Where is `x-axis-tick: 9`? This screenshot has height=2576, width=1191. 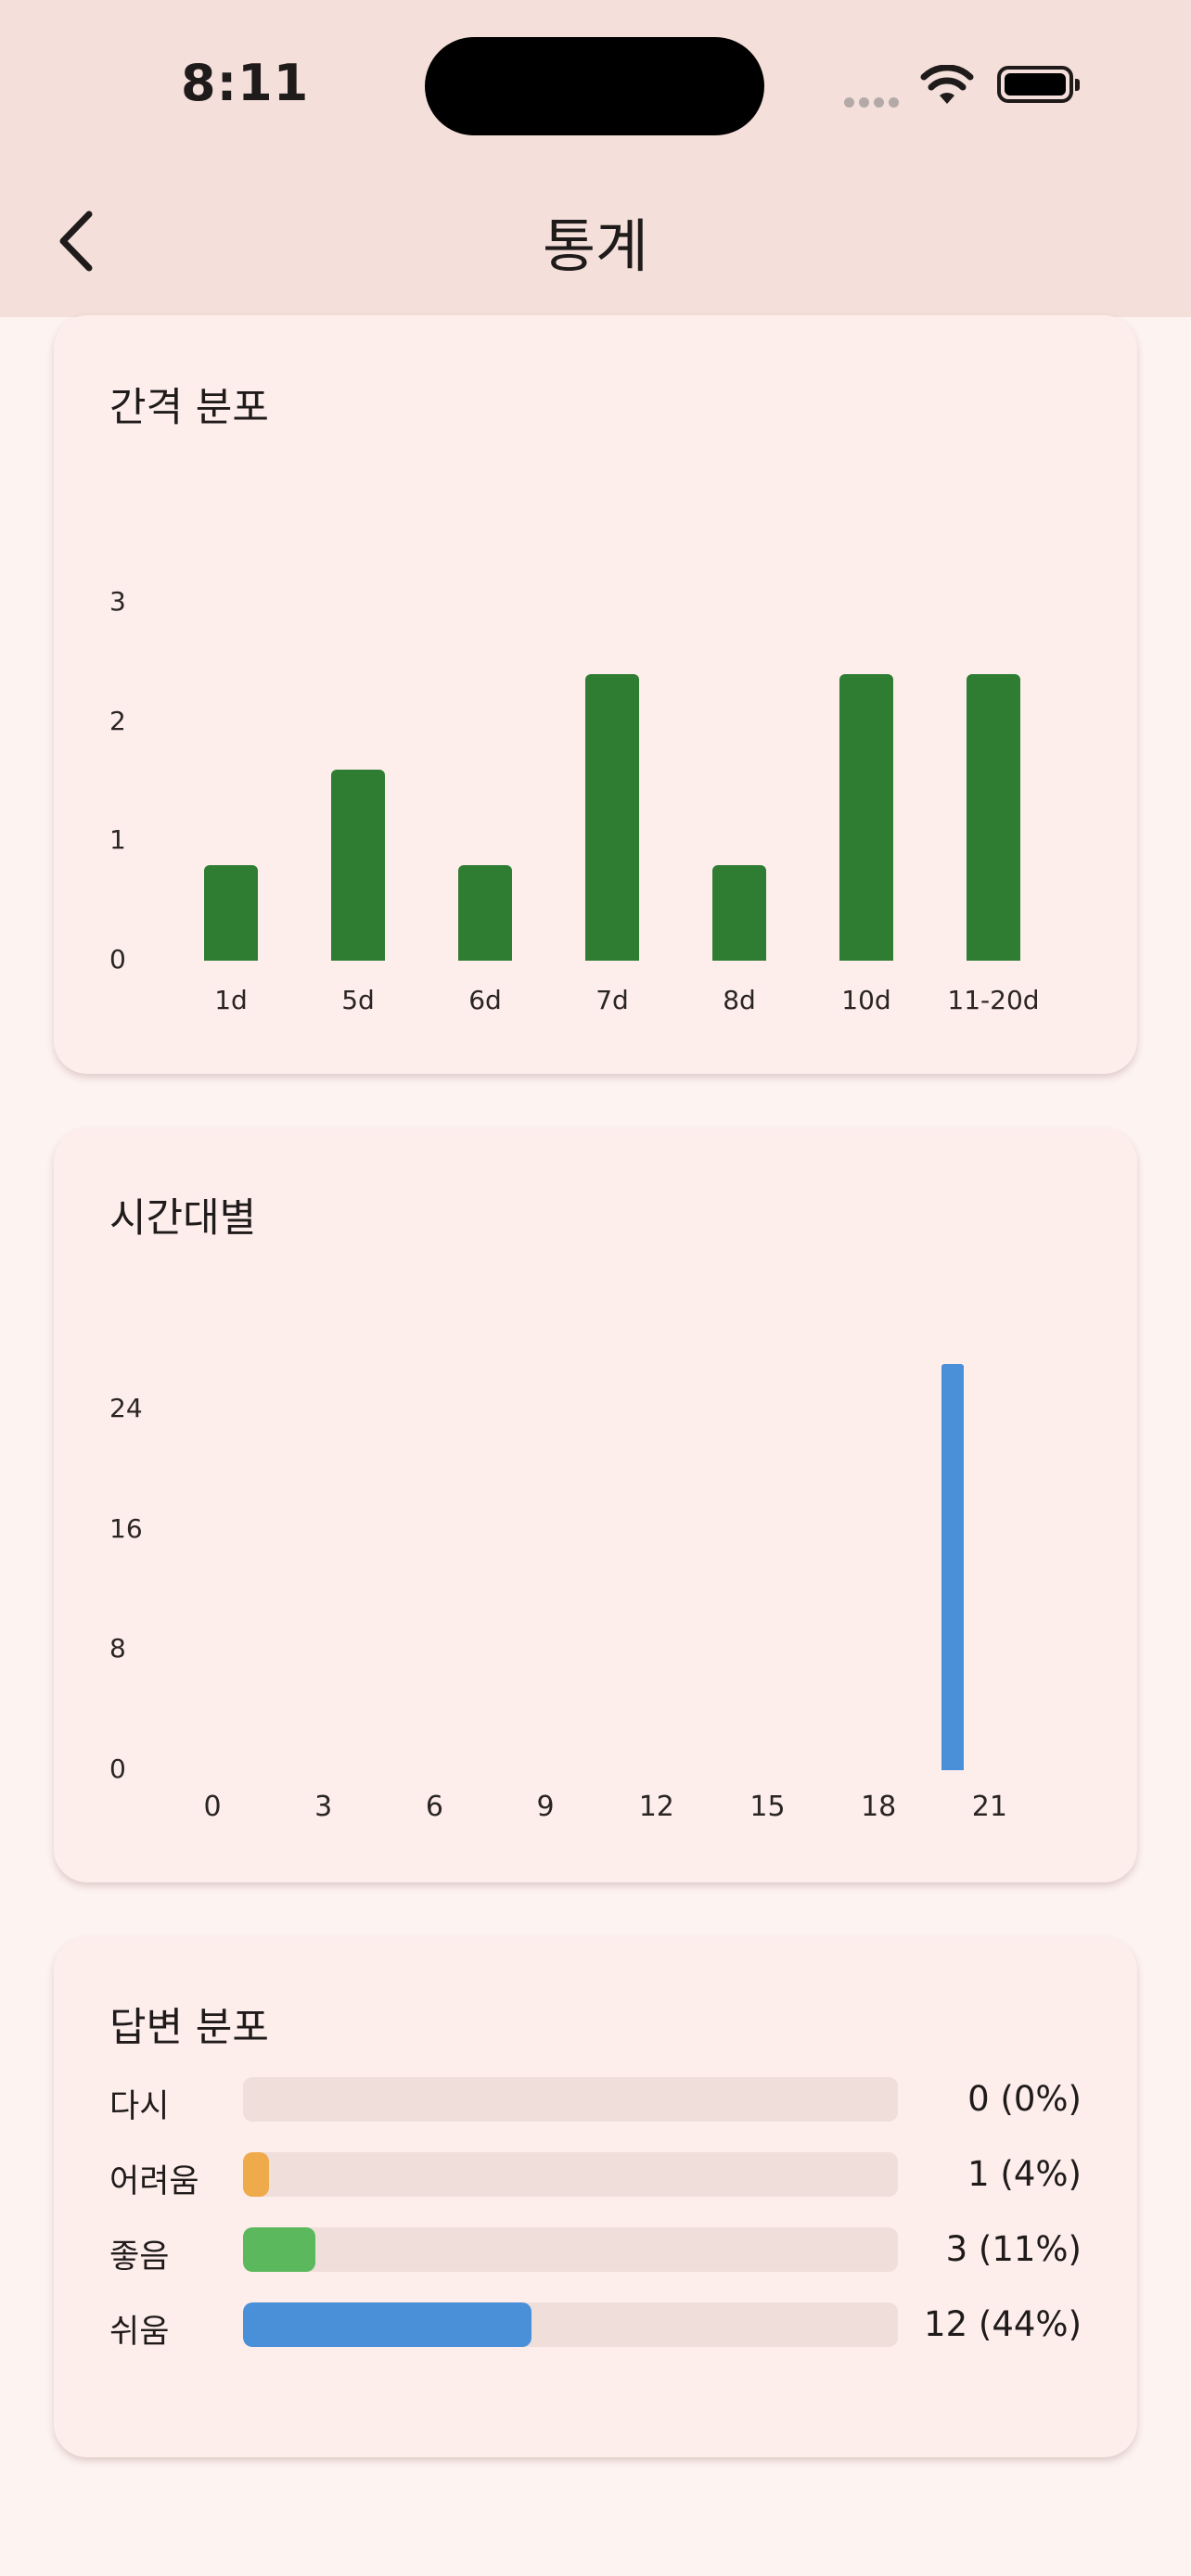
x-axis-tick: 9 is located at coordinates (545, 1807).